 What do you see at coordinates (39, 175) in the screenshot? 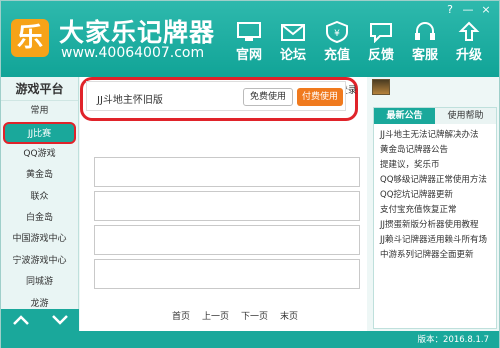
I see `sidebar-item-huangjindao: 黄金岛` at bounding box center [39, 175].